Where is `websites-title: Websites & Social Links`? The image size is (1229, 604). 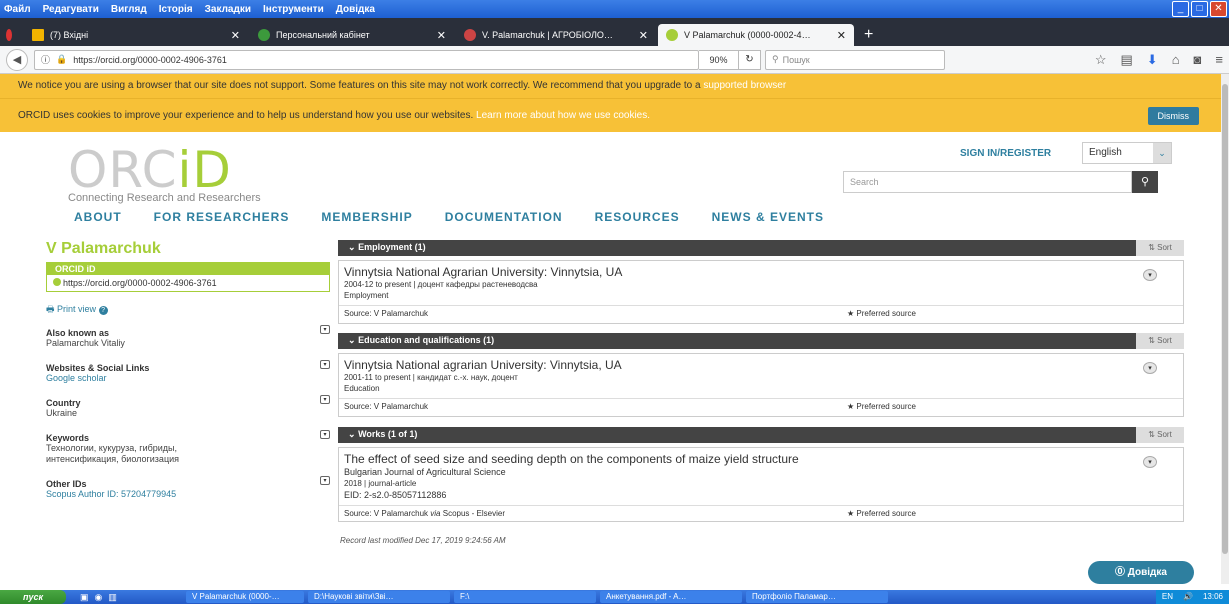
websites-title: Websites & Social Links is located at coordinates (98, 368).